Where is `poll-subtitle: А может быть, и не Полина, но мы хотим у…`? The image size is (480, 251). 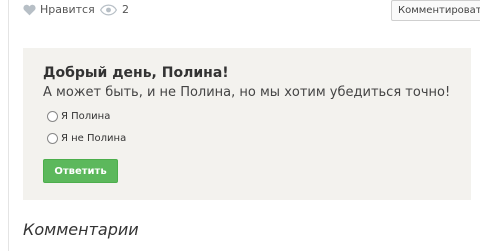
poll-subtitle: А может быть, и не Полина, но мы хотим у… is located at coordinates (247, 92).